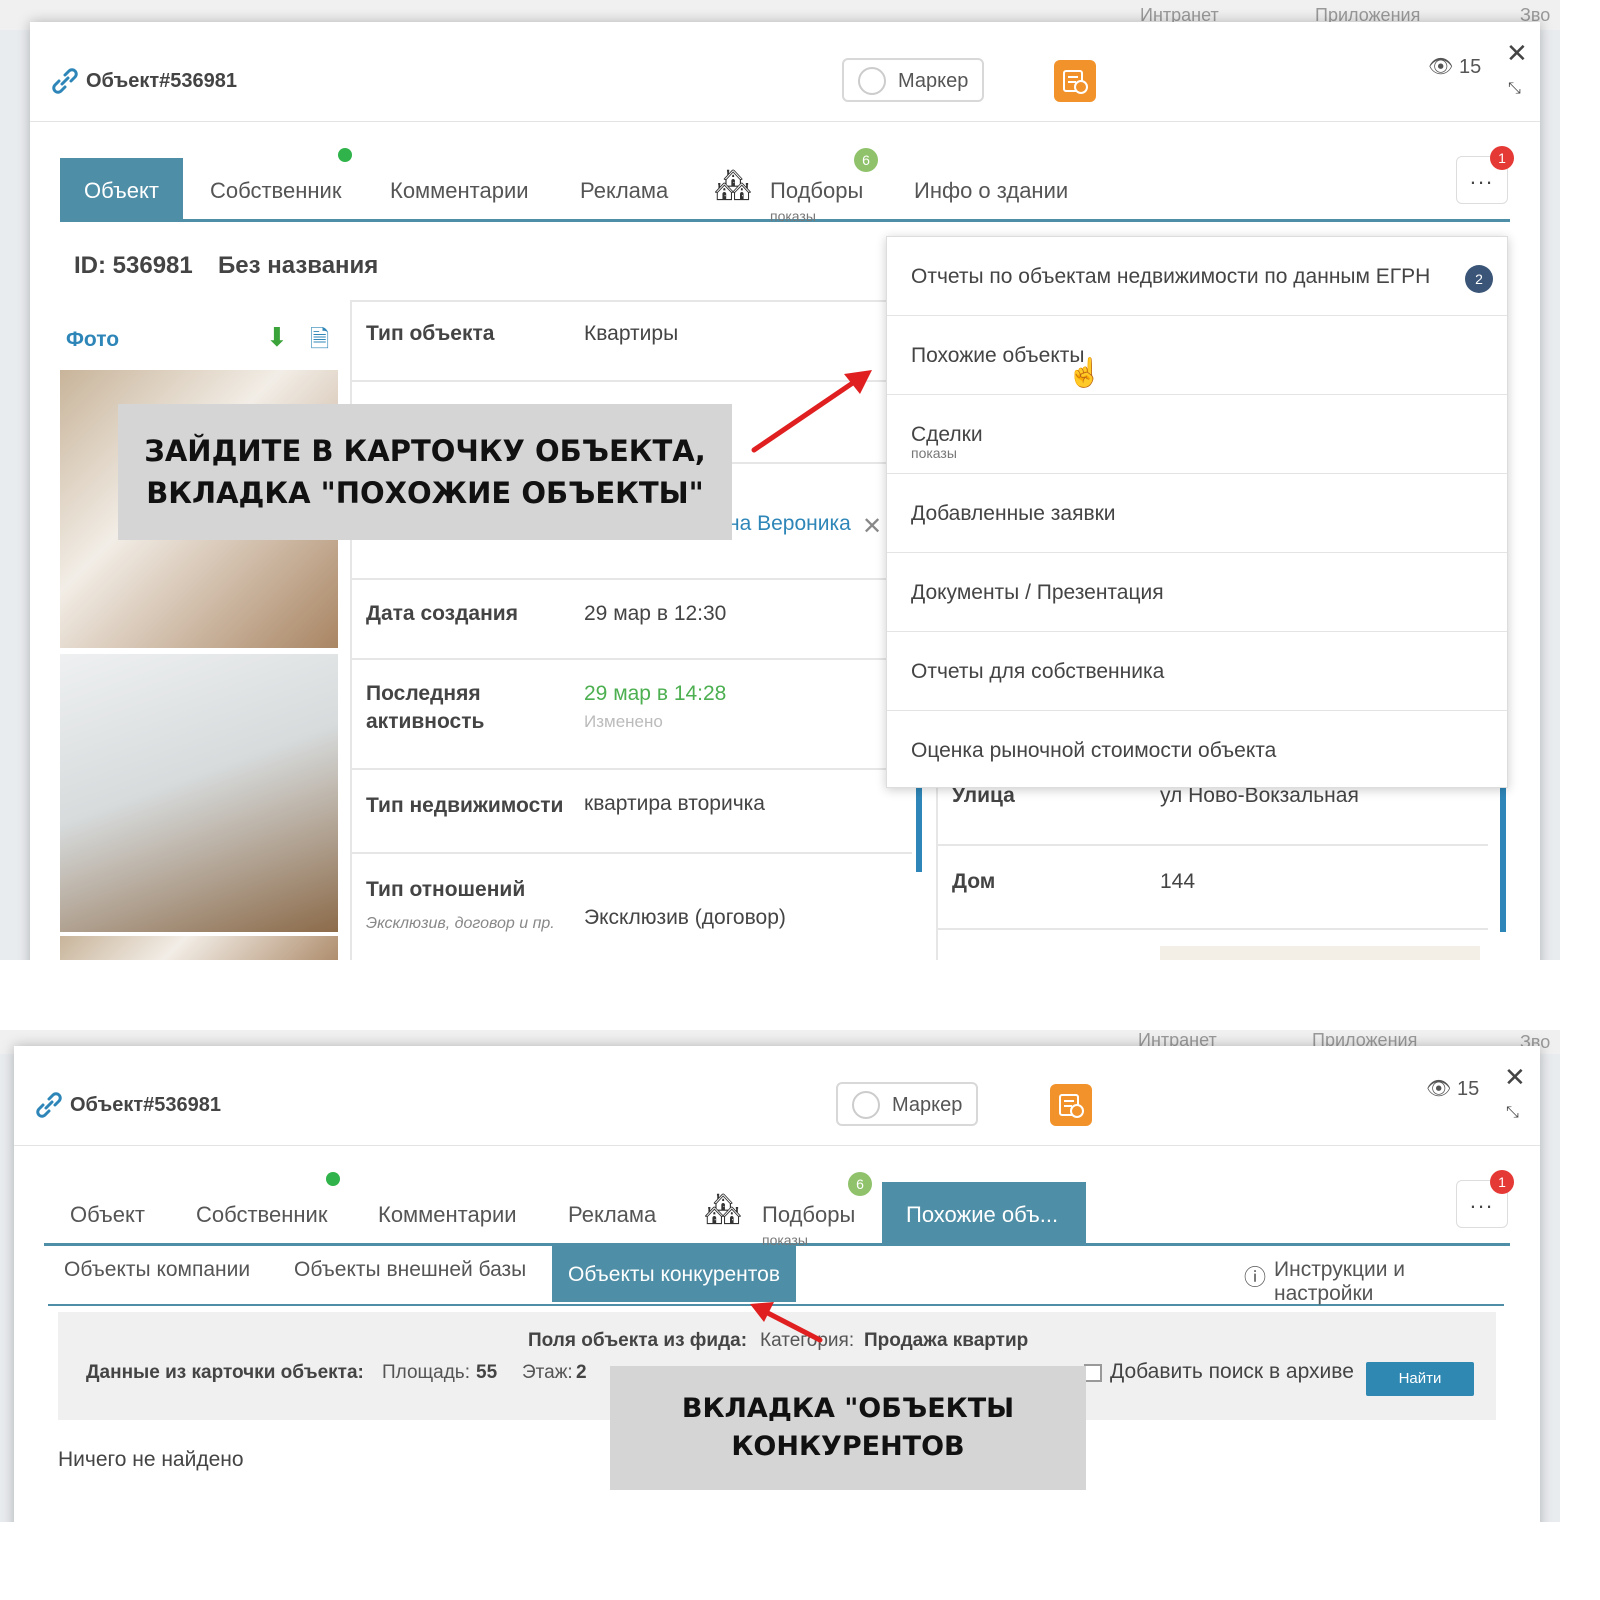 The width and height of the screenshot is (1600, 1600). Describe the element at coordinates (1093, 1373) in the screenshot. I see `archive-checkbox` at that location.